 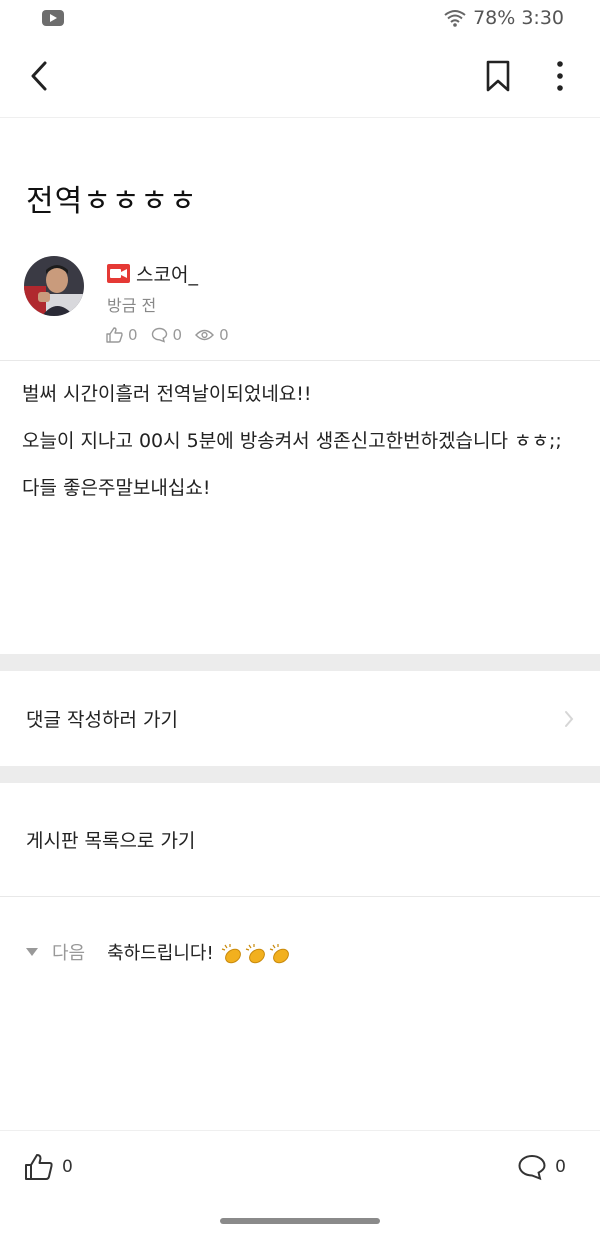 What do you see at coordinates (300, 77) in the screenshot?
I see `app-bar` at bounding box center [300, 77].